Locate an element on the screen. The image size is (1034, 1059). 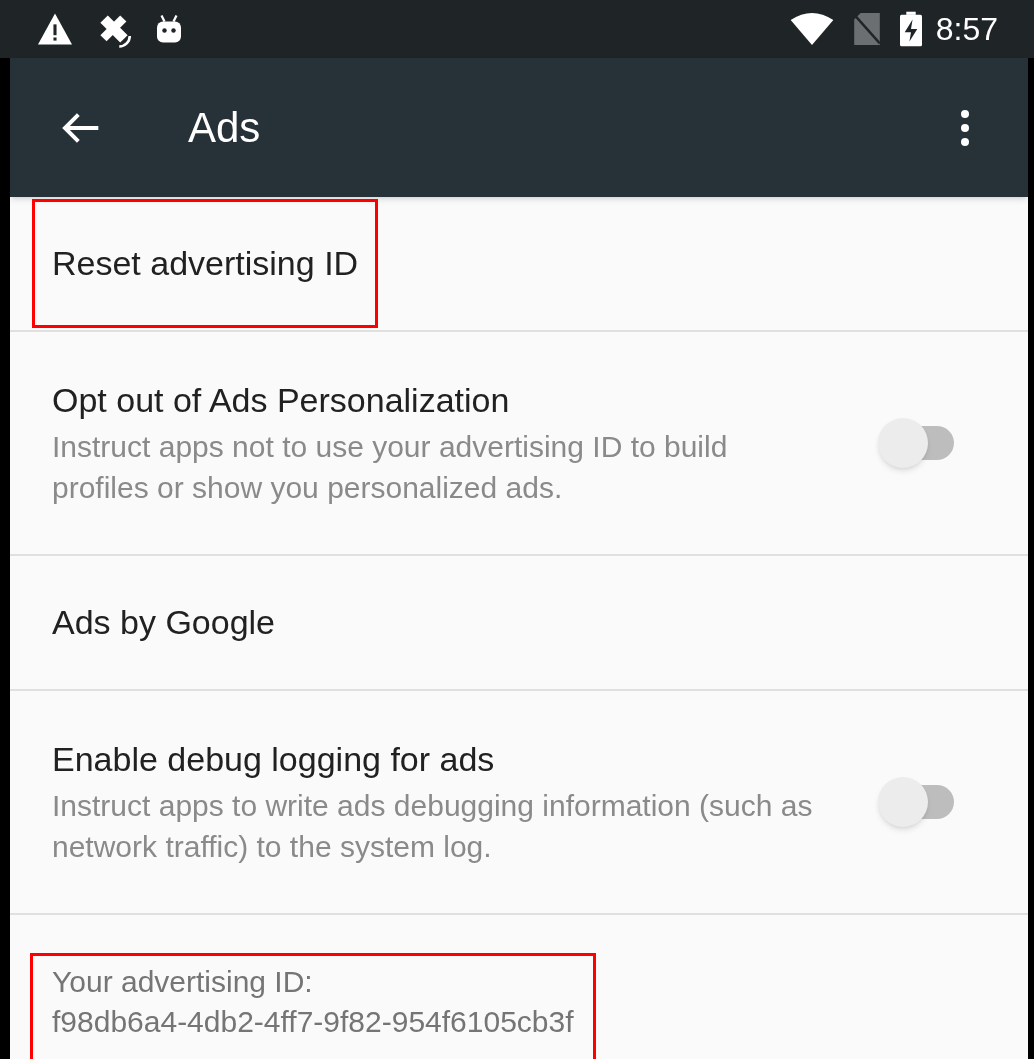
warning-icon is located at coordinates (55, 29).